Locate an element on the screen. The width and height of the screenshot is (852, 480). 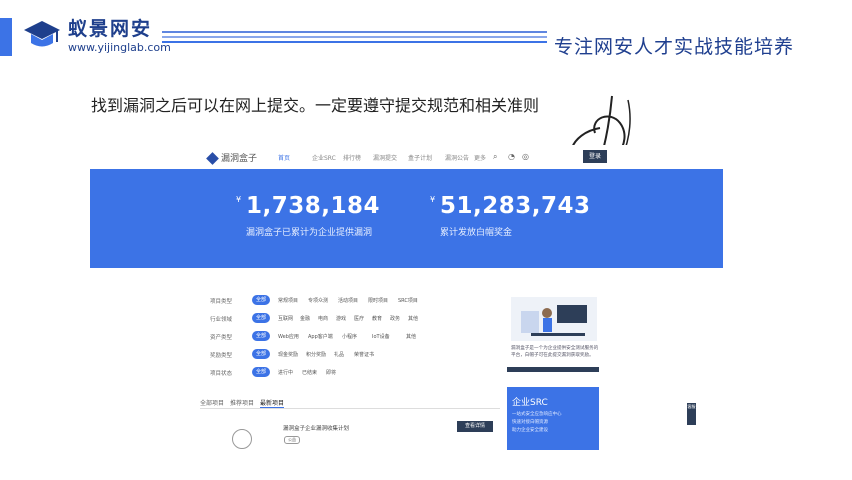
promo-text: 漏洞盒子是一个为企业提供安全测试服务的平台，白帽子可在此提交漏洞获取奖励。 is located at coordinates (555, 352).